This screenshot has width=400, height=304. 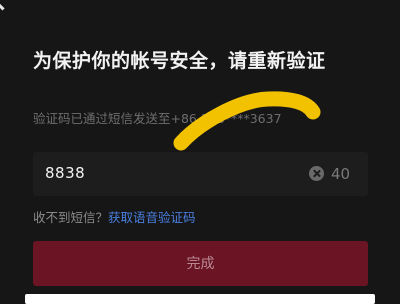 What do you see at coordinates (71, 217) in the screenshot?
I see `no-sms-text: 收不到短信？` at bounding box center [71, 217].